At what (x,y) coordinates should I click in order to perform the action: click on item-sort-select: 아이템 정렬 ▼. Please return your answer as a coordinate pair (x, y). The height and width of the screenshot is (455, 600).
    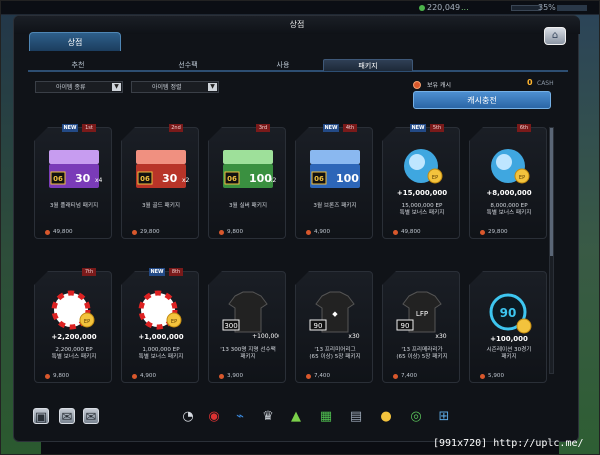
    Looking at the image, I should click on (175, 87).